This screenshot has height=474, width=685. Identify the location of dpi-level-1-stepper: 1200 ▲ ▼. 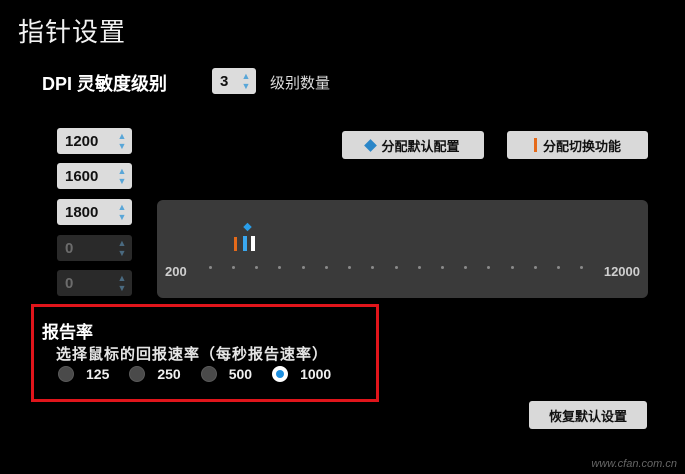
(94, 141).